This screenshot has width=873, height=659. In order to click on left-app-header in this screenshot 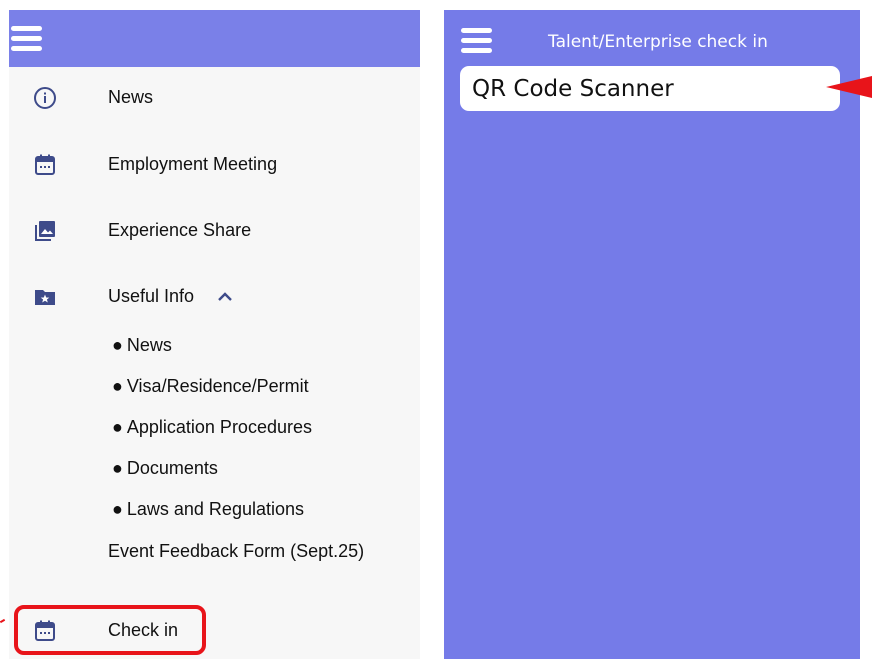, I will do `click(214, 38)`.